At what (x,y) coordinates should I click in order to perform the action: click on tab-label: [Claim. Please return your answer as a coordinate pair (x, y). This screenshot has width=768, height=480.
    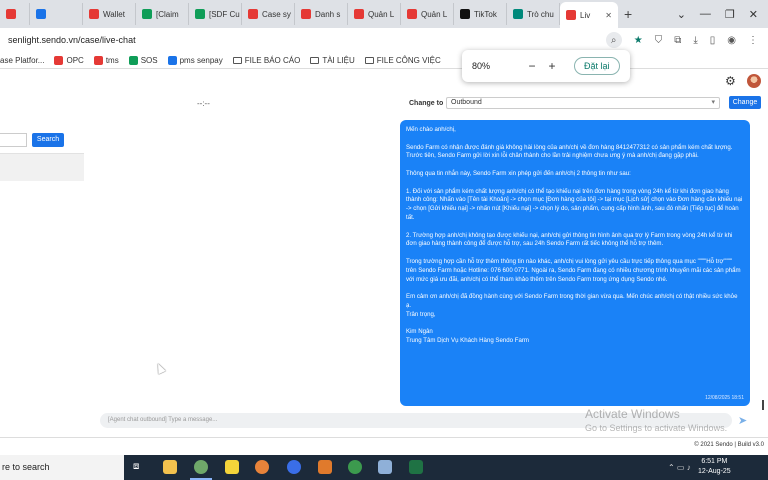
    Looking at the image, I should click on (167, 14).